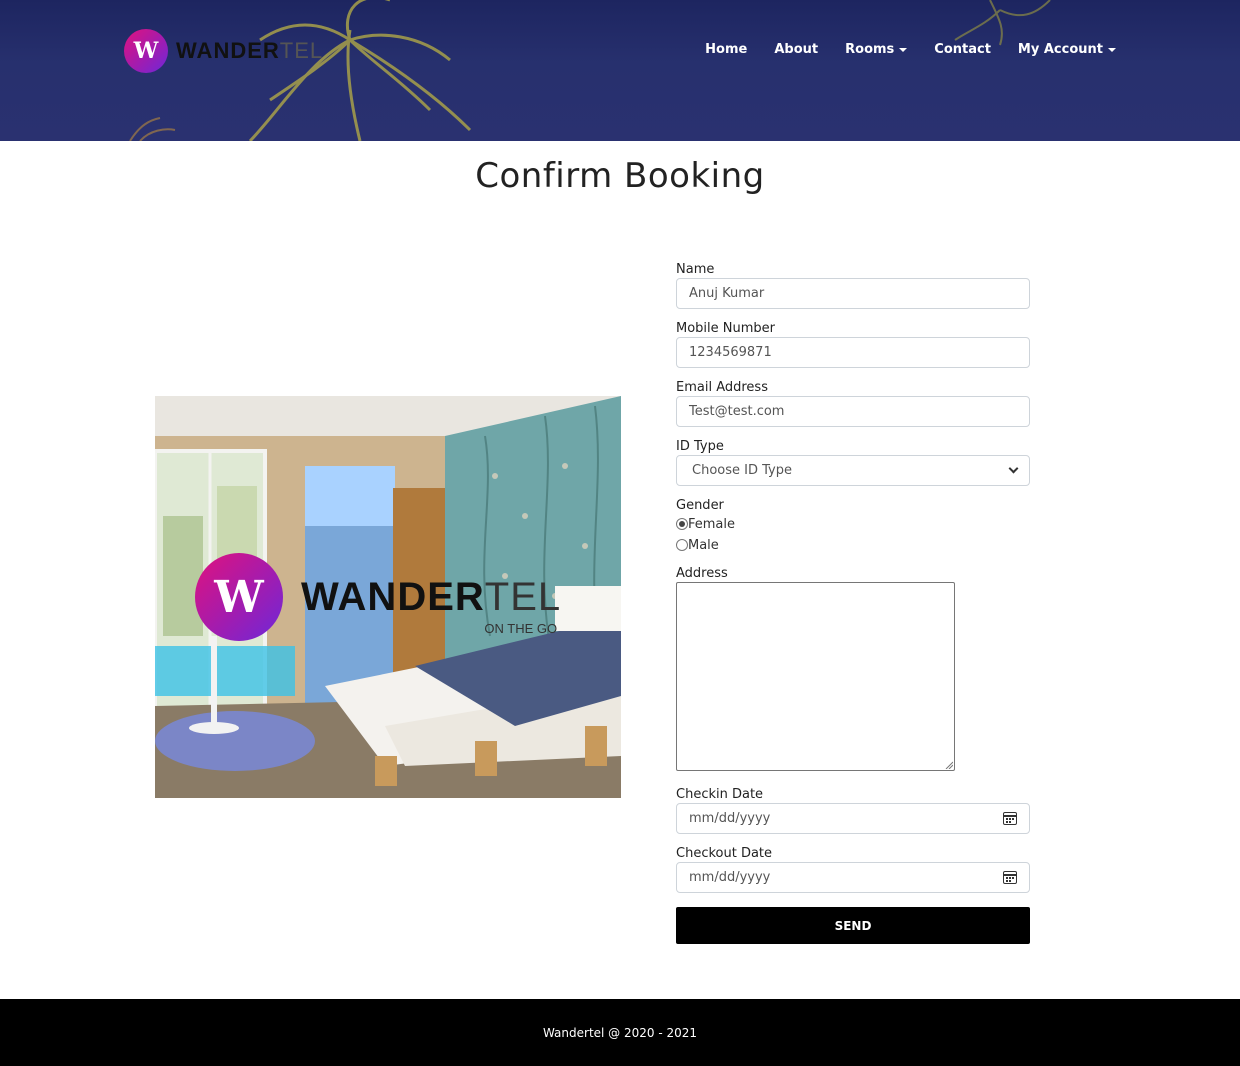 This screenshot has width=1240, height=1066. Describe the element at coordinates (724, 853) in the screenshot. I see `checkout-label: Checkout Date` at that location.